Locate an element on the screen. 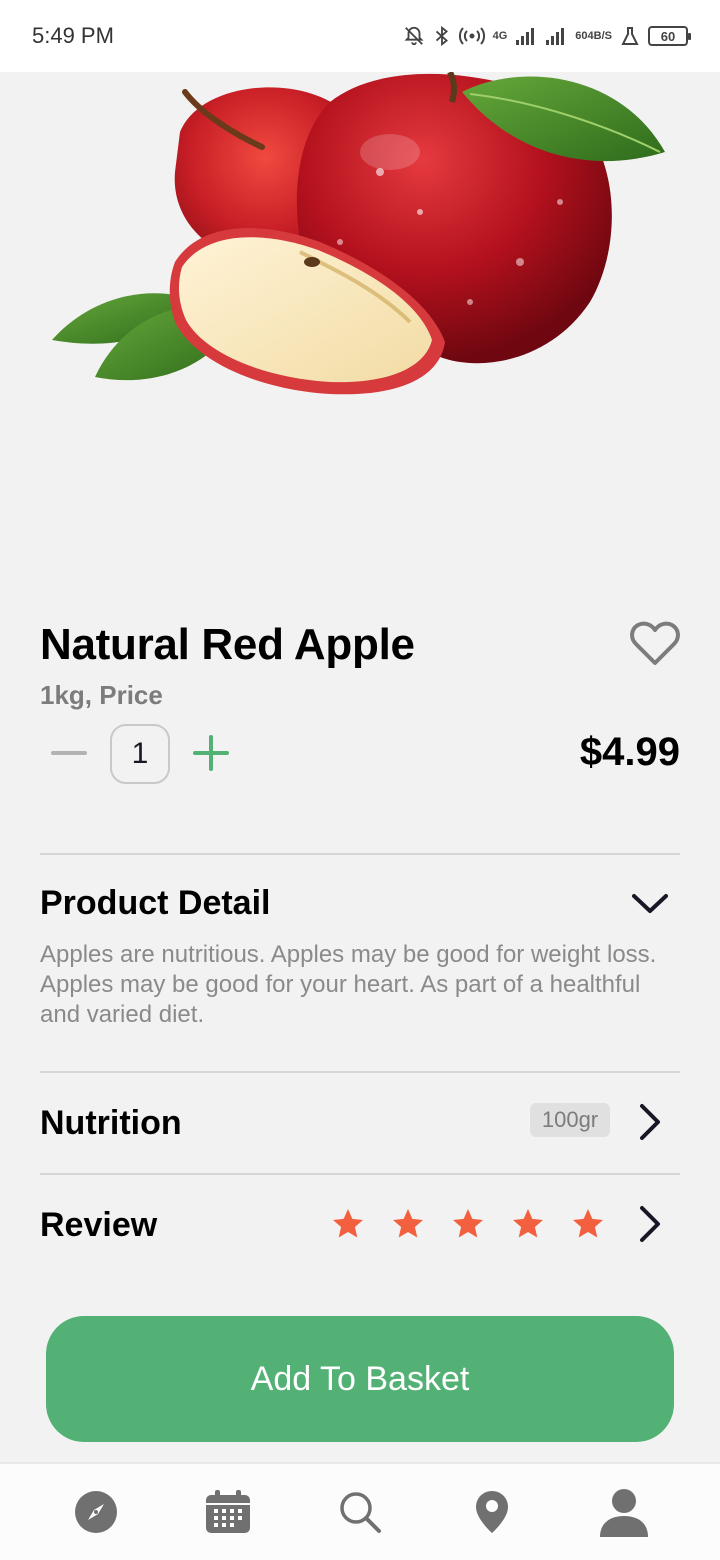  product-subtitle: 1kg, Price is located at coordinates (101, 695).